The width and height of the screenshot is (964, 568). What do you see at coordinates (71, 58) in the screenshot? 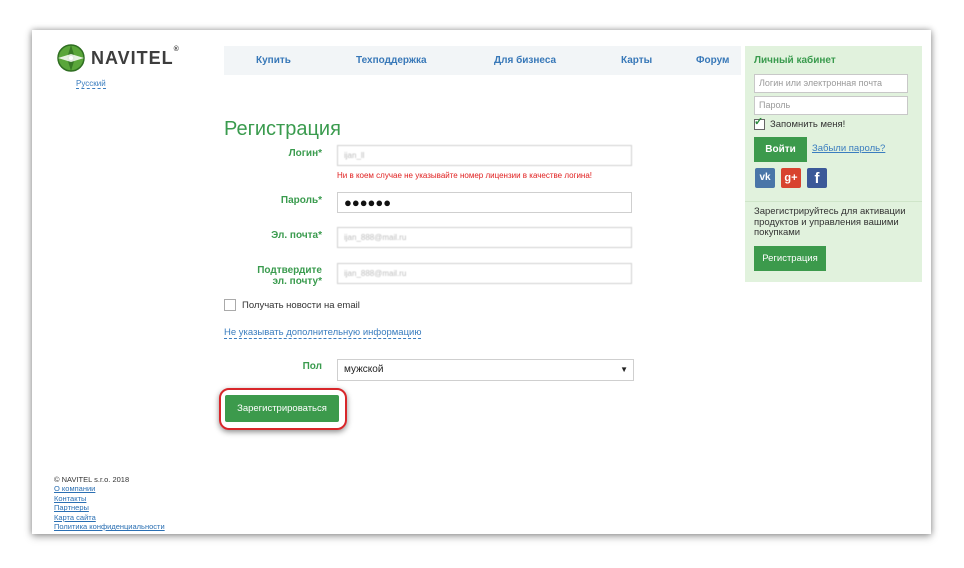
I see `navitel-globe-icon` at bounding box center [71, 58].